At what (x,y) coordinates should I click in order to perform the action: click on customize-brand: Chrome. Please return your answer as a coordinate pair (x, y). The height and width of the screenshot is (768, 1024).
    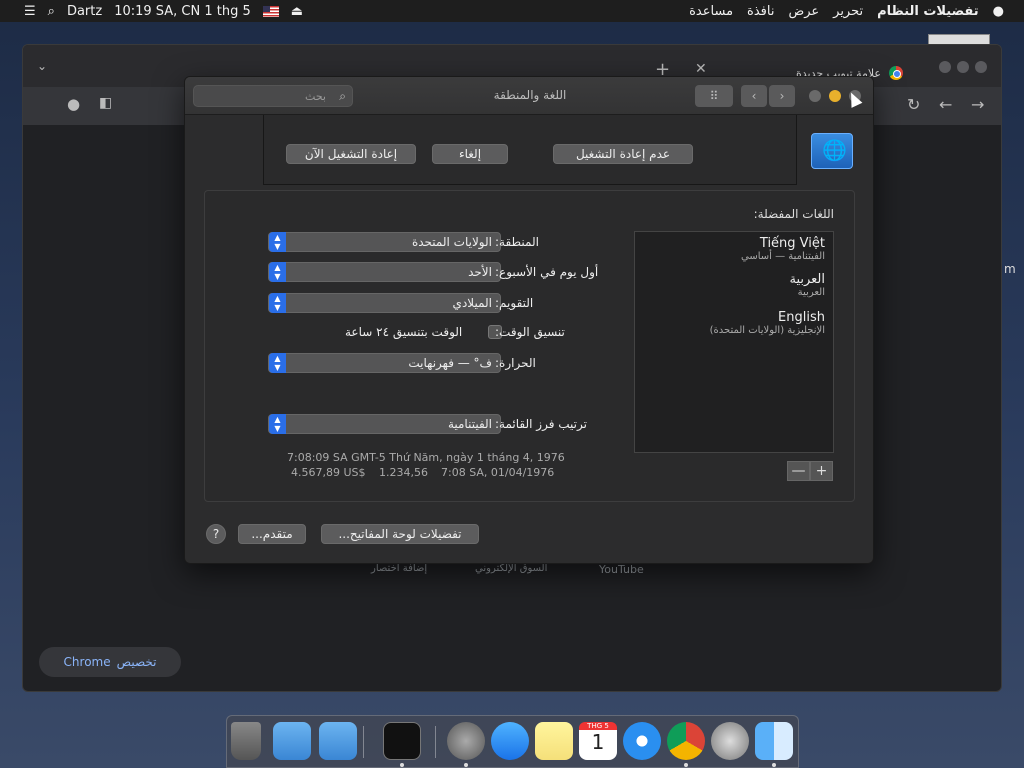
    Looking at the image, I should click on (87, 662).